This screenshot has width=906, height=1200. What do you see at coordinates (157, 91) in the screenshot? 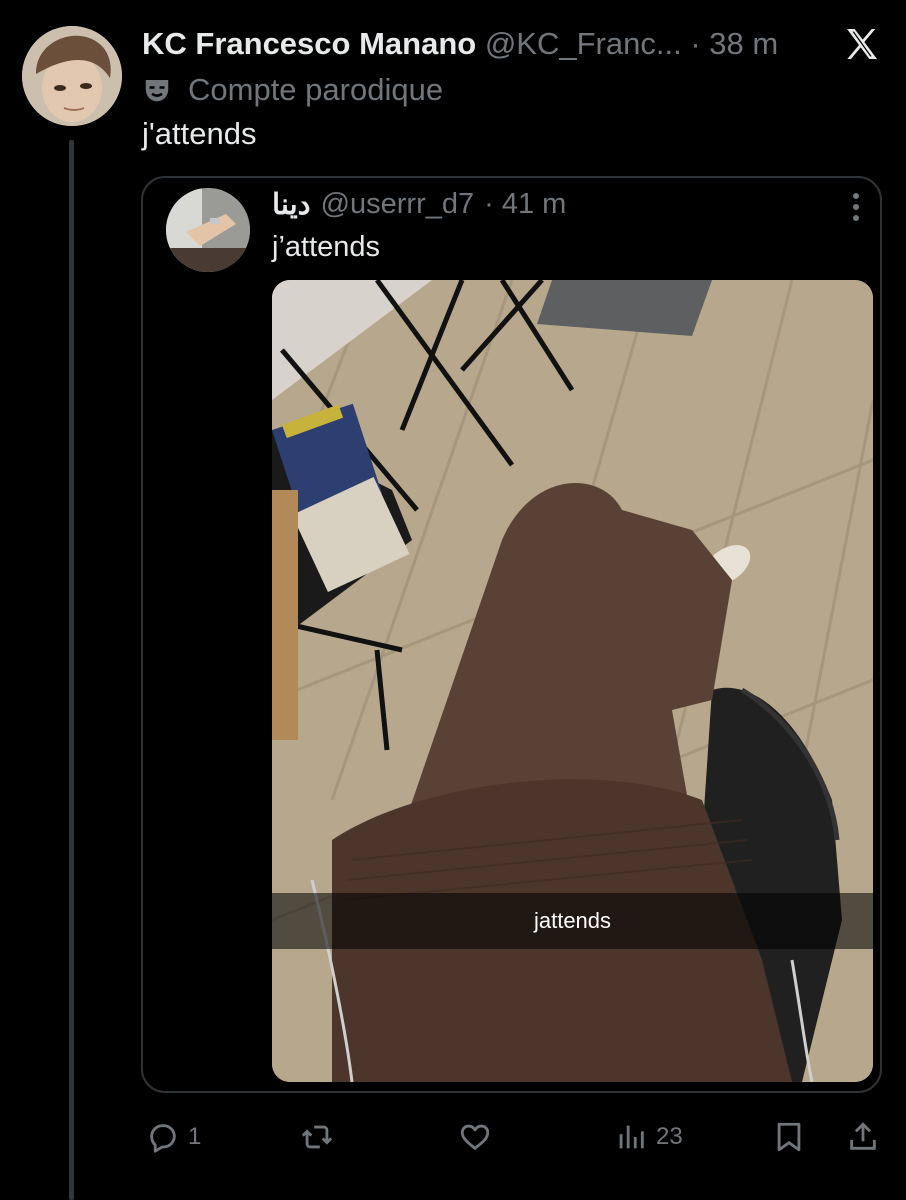
I see `mask-icon` at bounding box center [157, 91].